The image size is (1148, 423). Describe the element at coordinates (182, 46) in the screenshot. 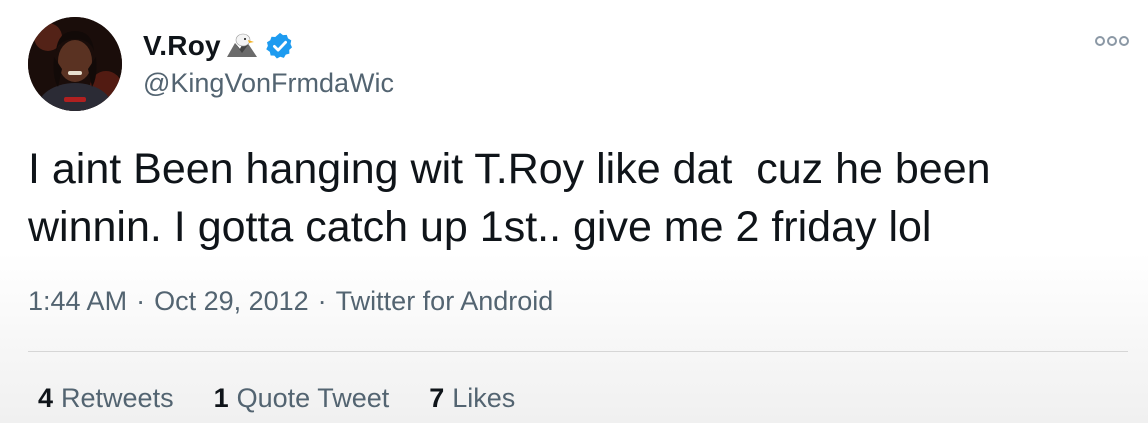

I see `display-name: V.Roy` at that location.